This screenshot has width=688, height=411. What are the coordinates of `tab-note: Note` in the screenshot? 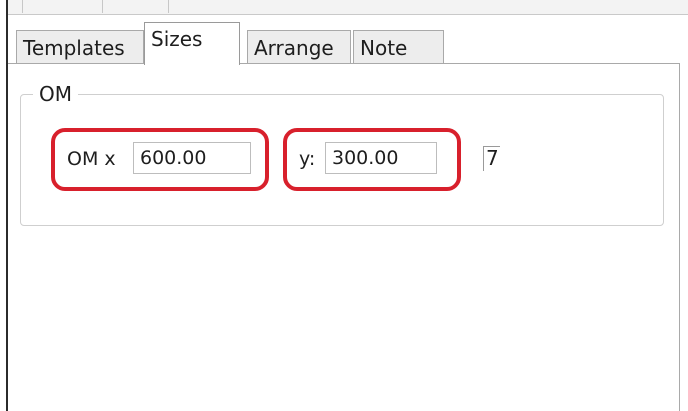 It's located at (398, 47).